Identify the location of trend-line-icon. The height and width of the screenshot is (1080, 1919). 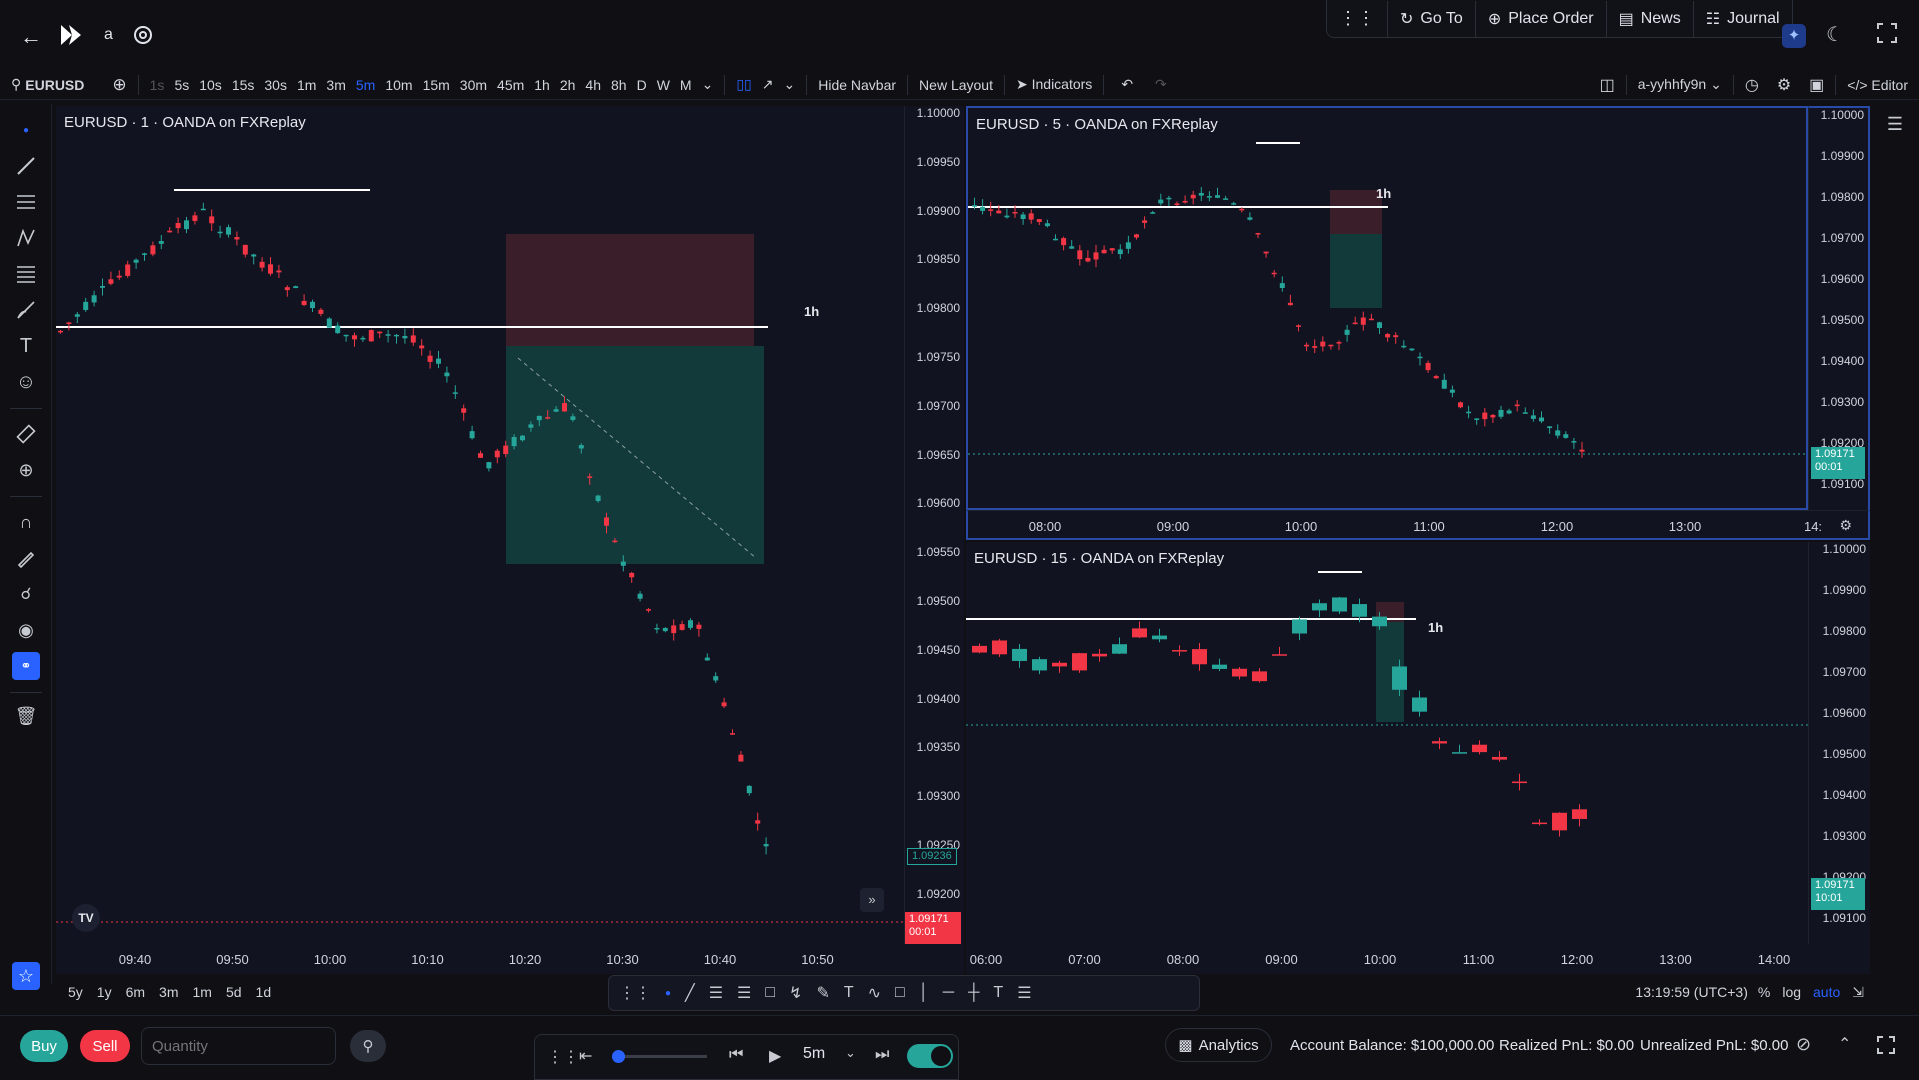
(26, 166).